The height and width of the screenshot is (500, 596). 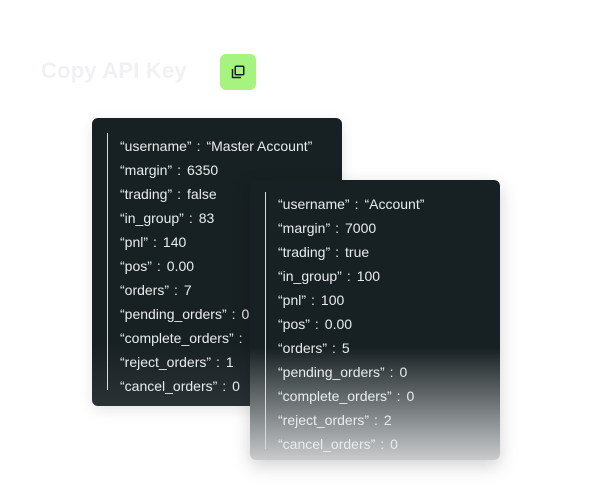 I want to click on json-value: true, so click(x=357, y=252).